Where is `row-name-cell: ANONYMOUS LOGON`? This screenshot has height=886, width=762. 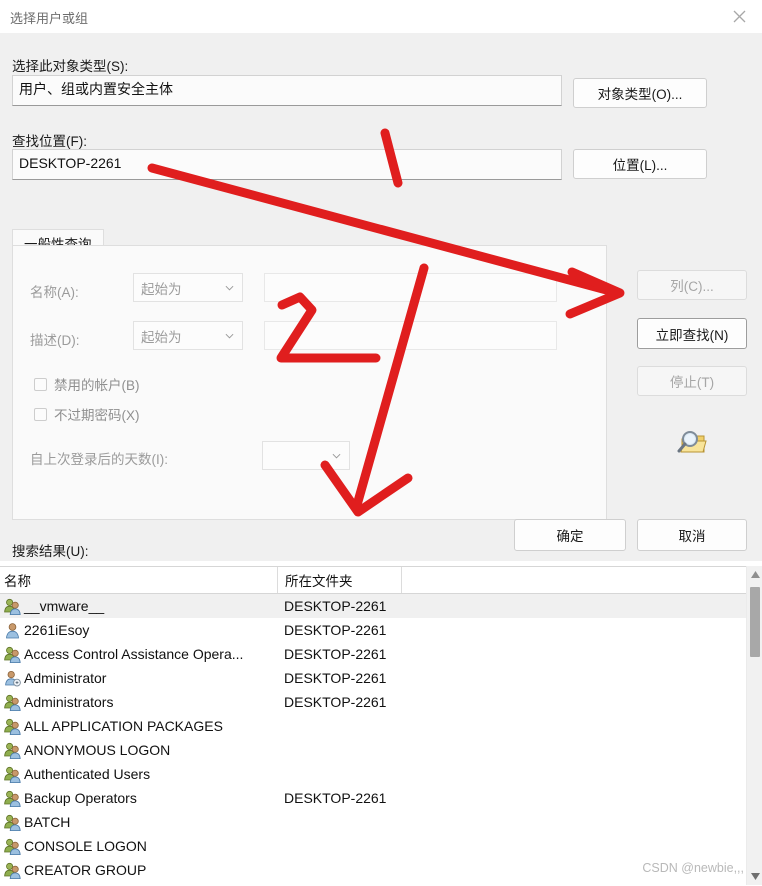 row-name-cell: ANONYMOUS LOGON is located at coordinates (87, 750).